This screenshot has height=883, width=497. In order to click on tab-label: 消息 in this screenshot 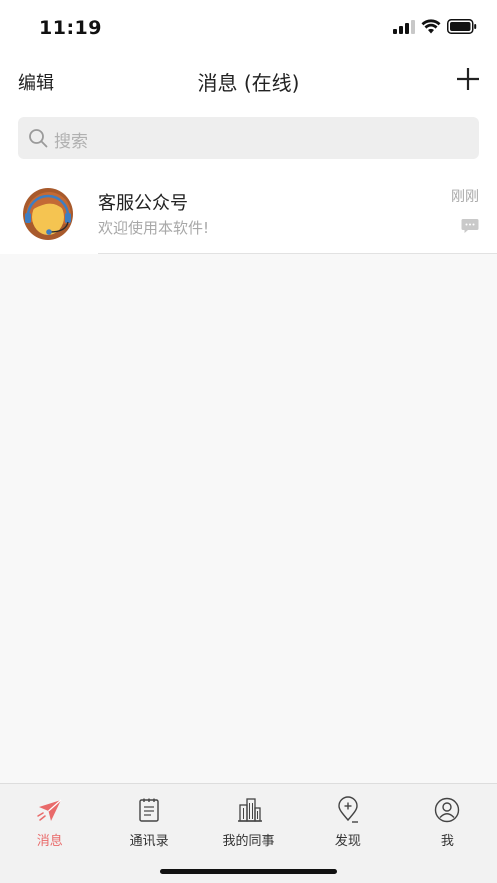, I will do `click(49, 841)`.